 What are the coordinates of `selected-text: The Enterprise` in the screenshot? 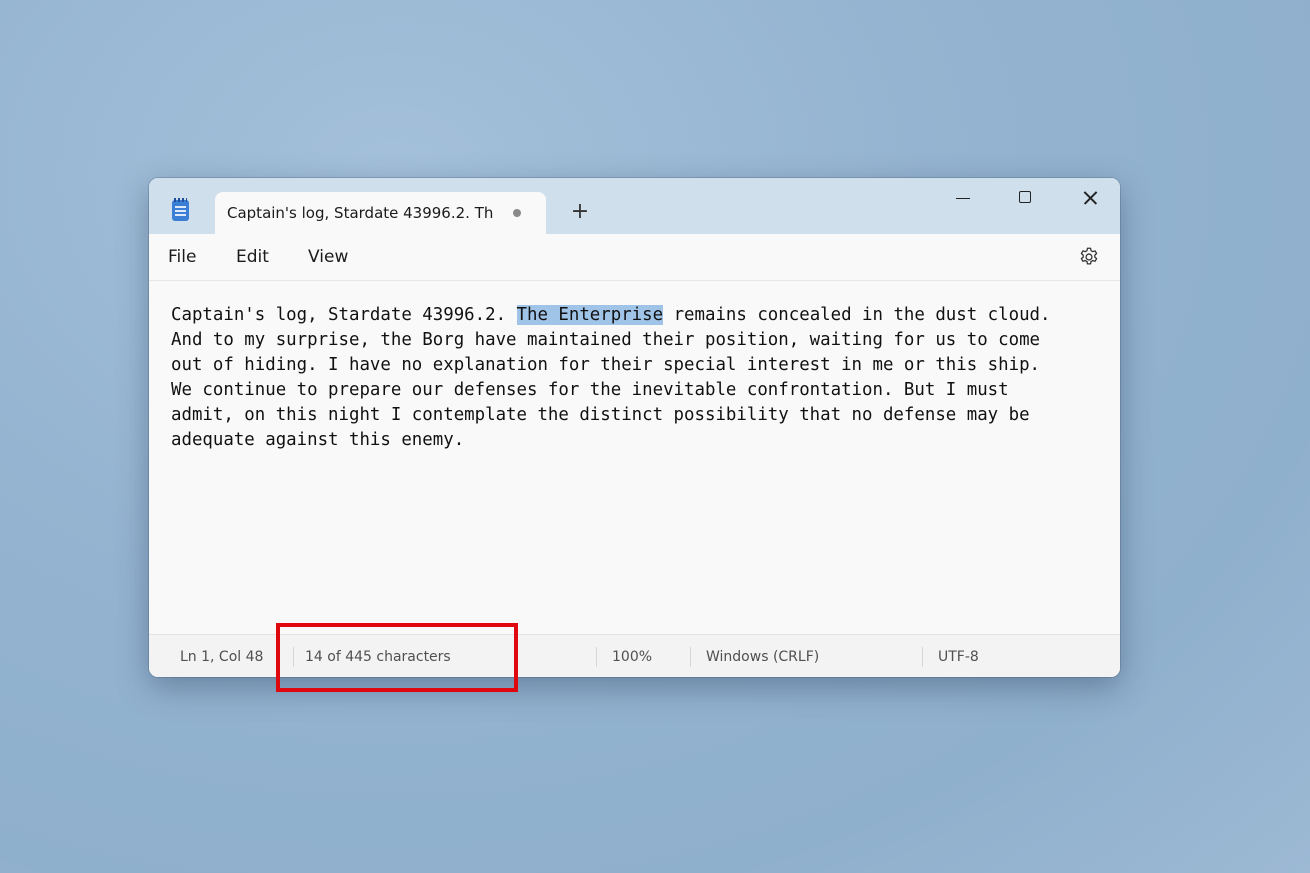 It's located at (590, 315).